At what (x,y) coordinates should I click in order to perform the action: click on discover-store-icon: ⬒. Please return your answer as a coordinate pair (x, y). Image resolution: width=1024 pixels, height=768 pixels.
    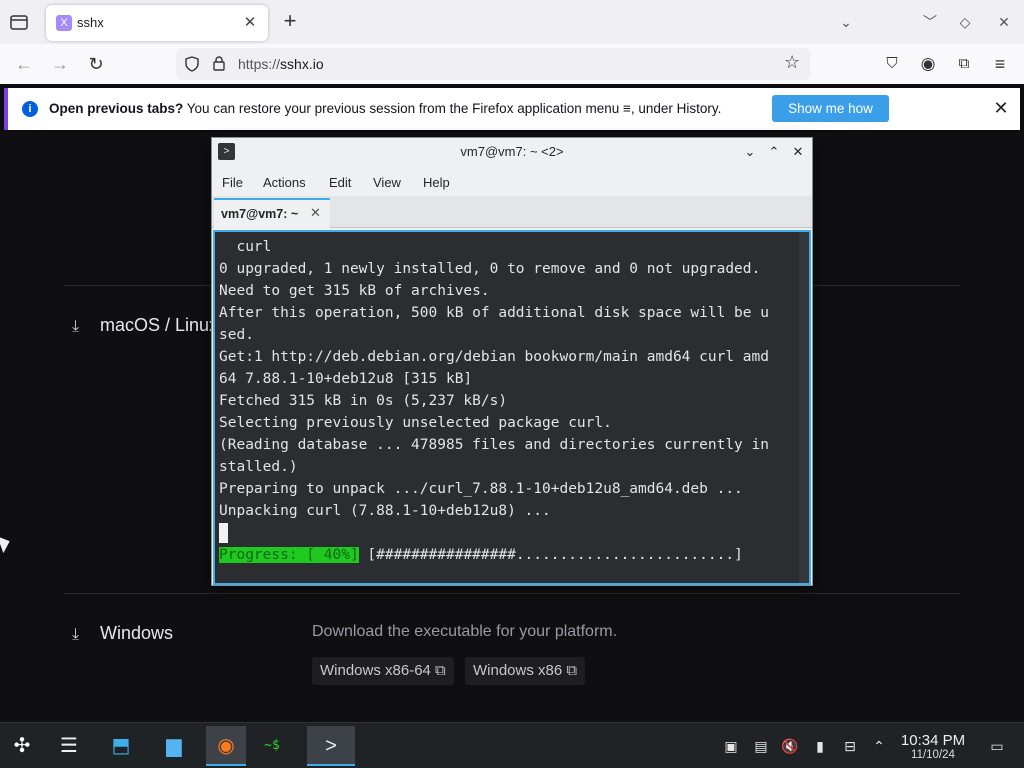
    Looking at the image, I should click on (121, 746).